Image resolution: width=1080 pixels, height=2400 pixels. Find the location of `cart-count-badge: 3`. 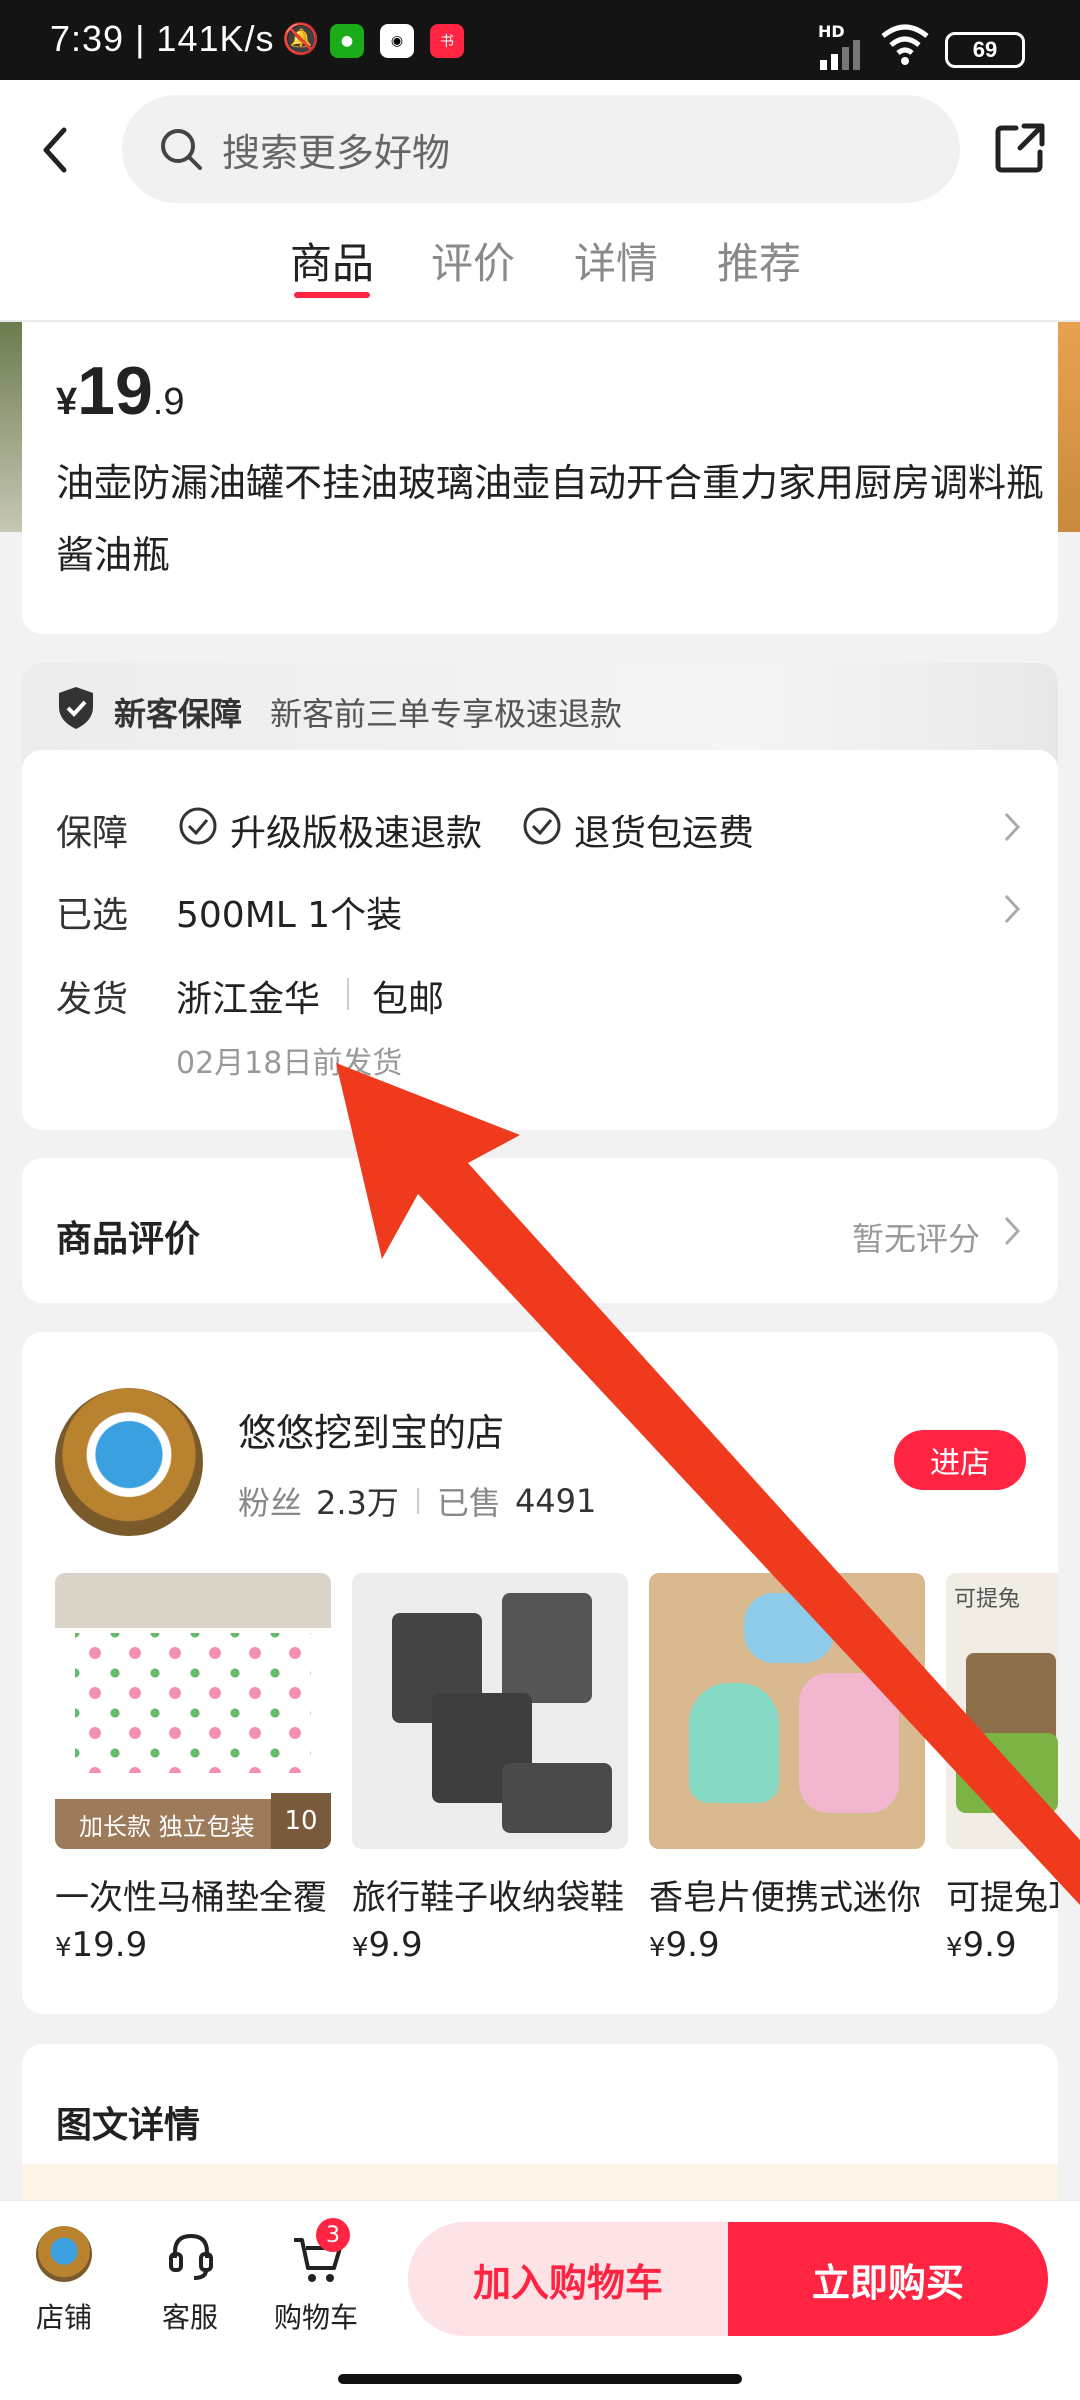

cart-count-badge: 3 is located at coordinates (333, 2235).